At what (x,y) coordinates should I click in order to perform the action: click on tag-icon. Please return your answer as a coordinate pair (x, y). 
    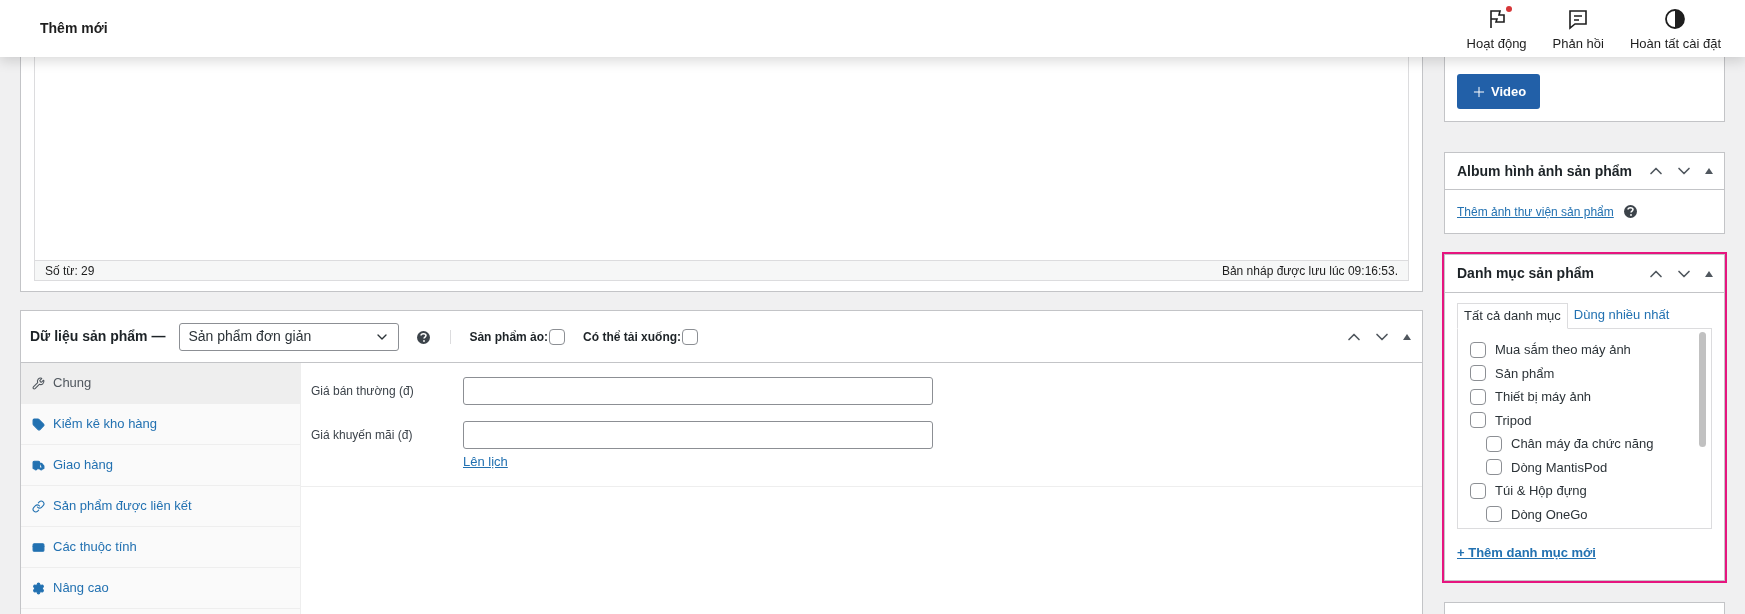
    Looking at the image, I should click on (38, 424).